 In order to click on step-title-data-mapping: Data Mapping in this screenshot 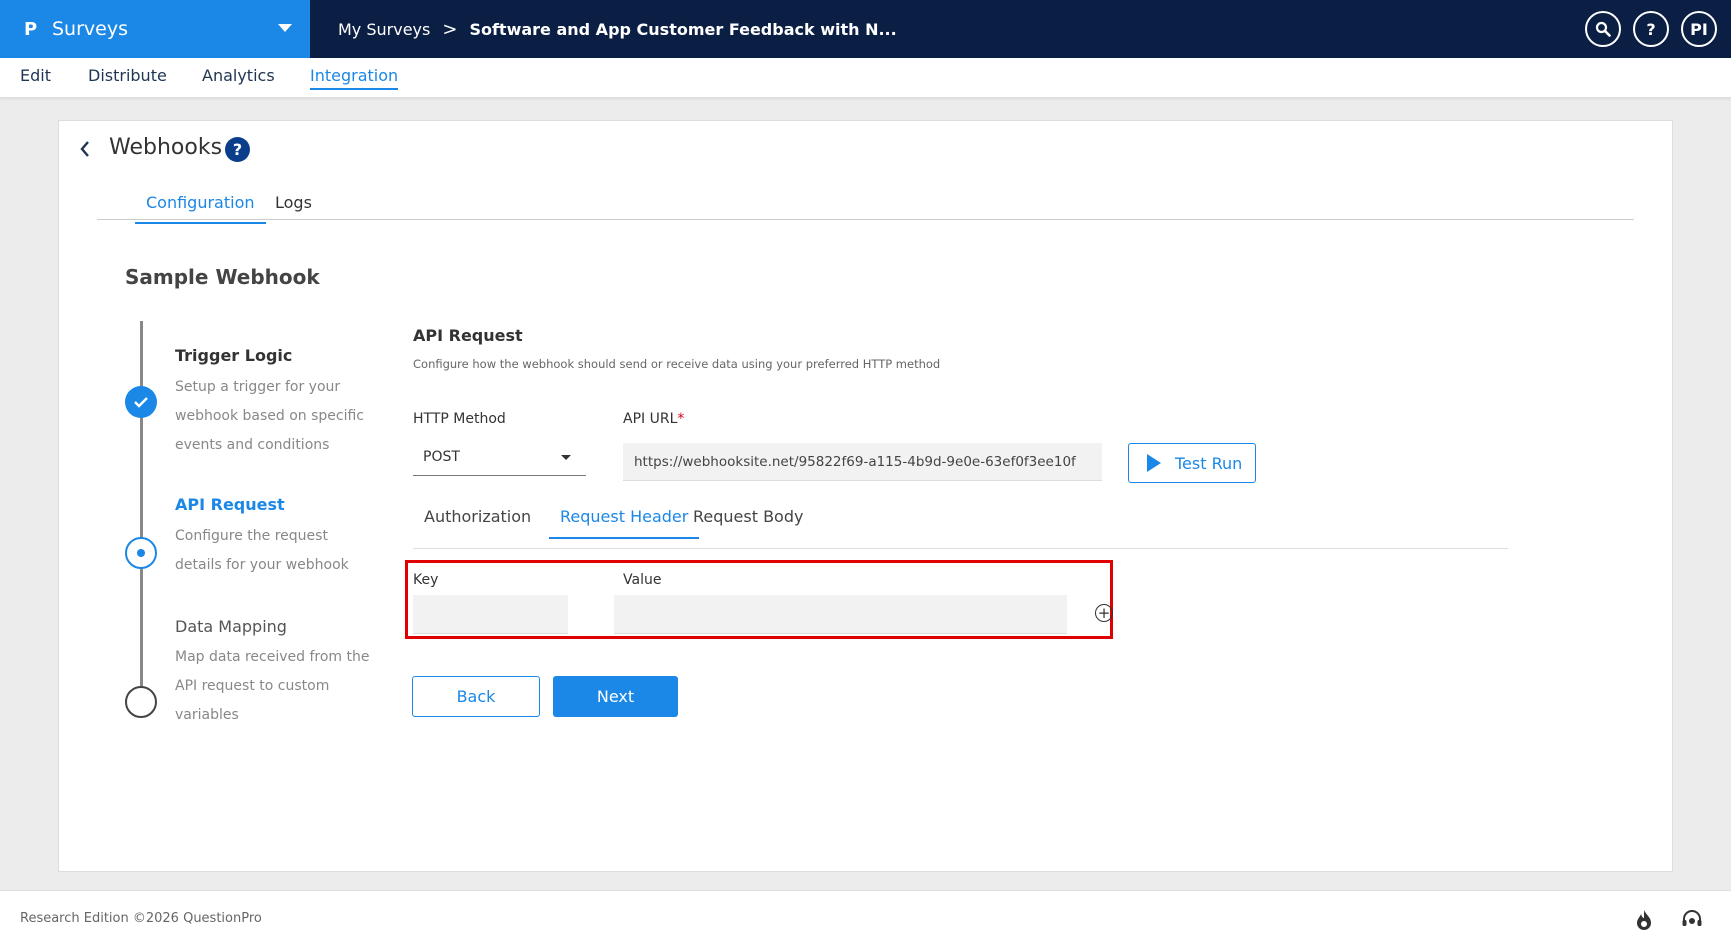, I will do `click(231, 626)`.